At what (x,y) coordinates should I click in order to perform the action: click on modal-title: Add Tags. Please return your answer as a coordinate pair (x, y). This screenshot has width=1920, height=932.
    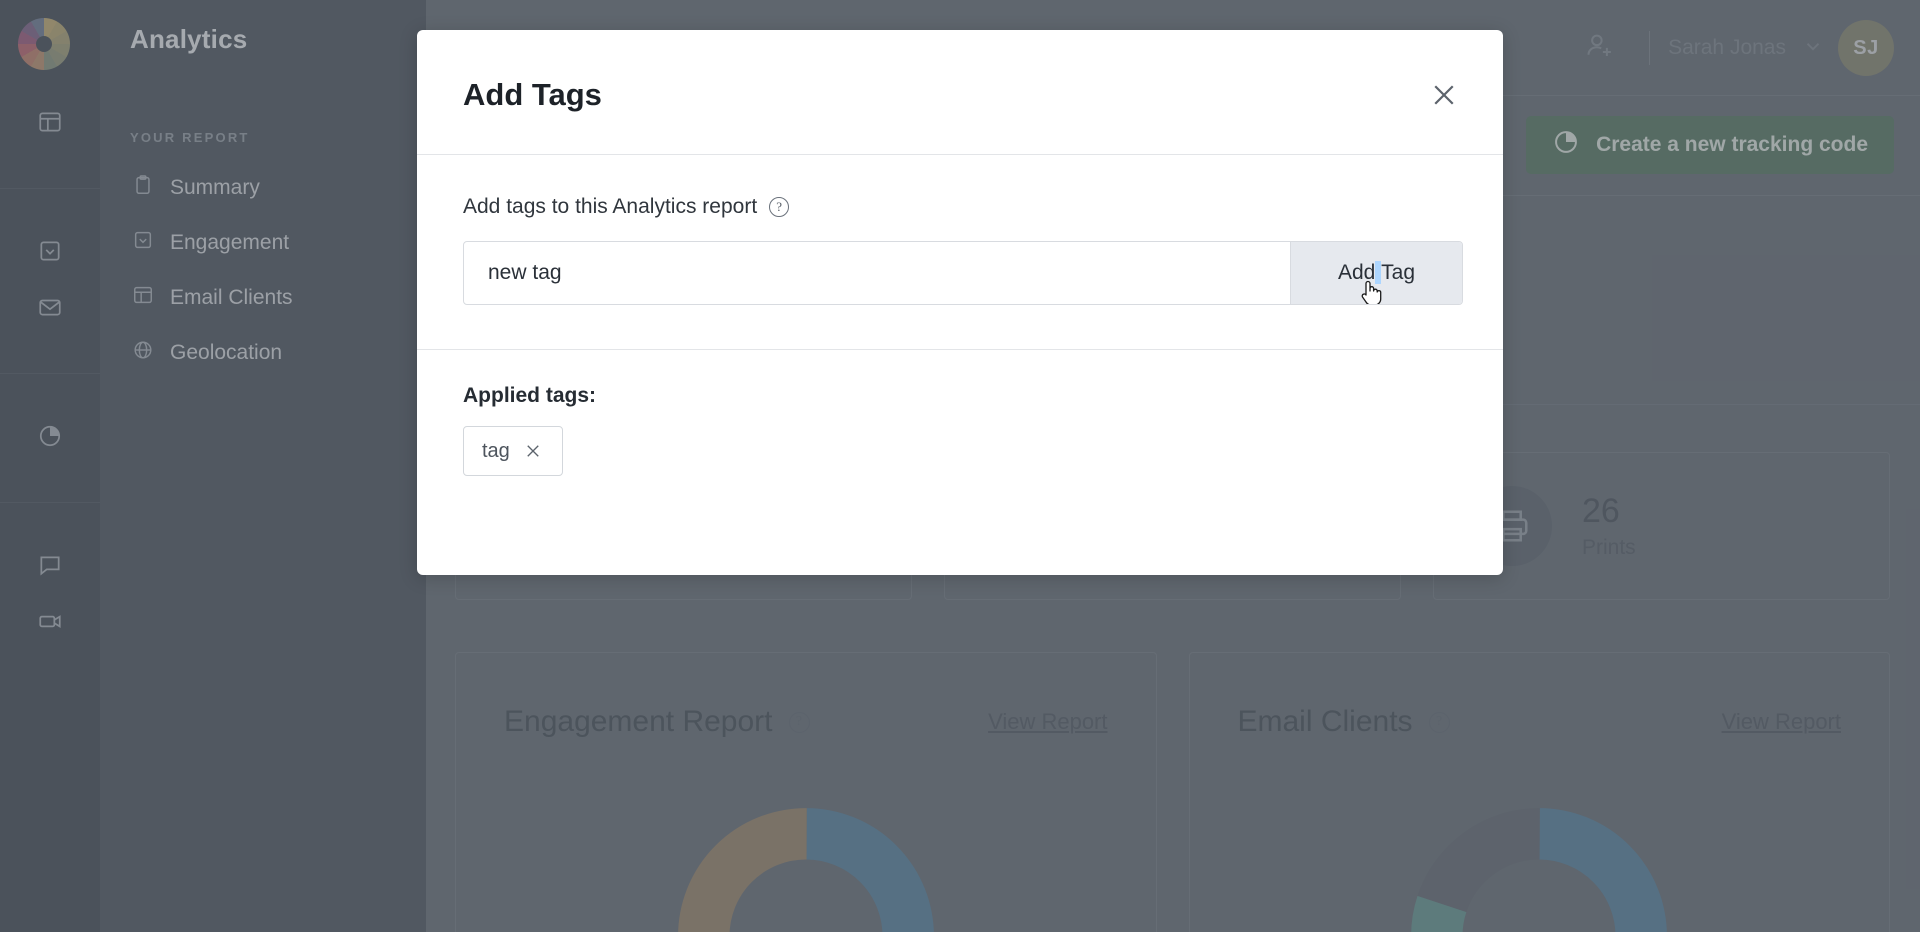
    Looking at the image, I should click on (532, 94).